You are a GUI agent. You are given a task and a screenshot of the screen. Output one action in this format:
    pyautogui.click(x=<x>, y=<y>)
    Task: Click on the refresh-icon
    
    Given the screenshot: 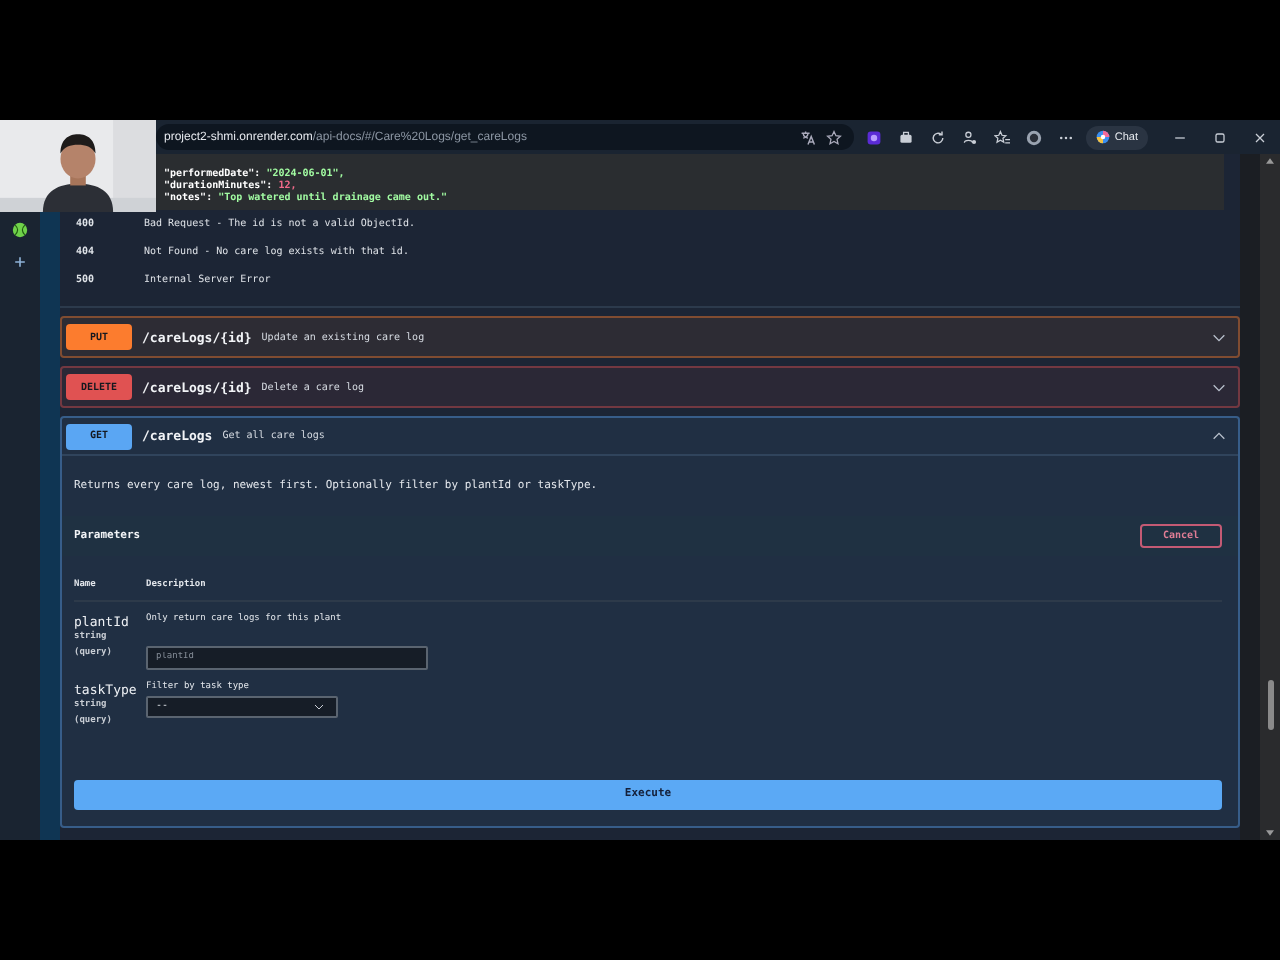 What is the action you would take?
    pyautogui.click(x=938, y=137)
    